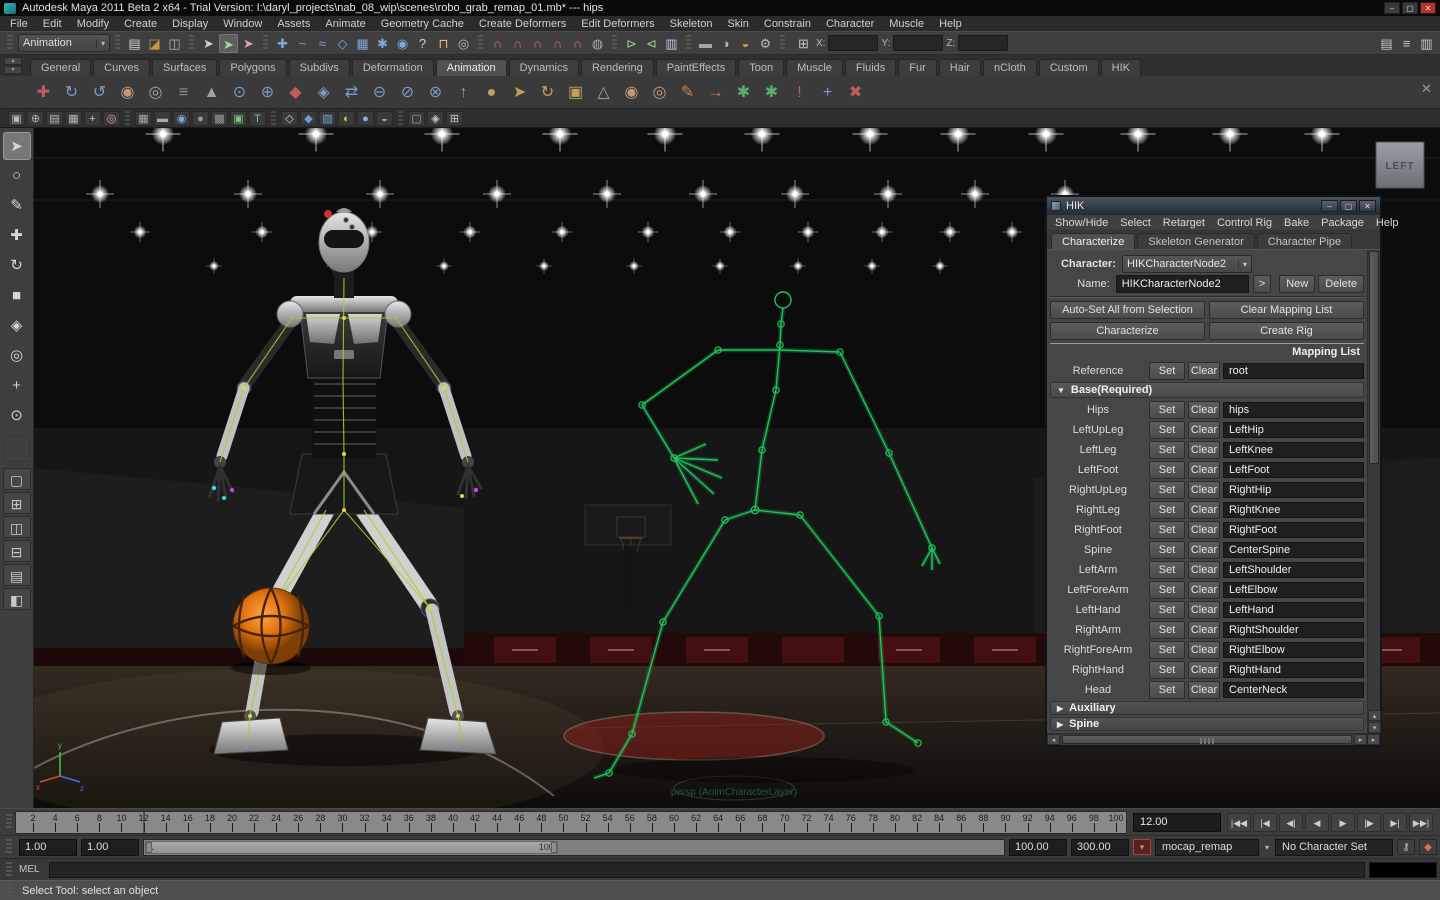 This screenshot has width=1440, height=900. What do you see at coordinates (1293, 569) in the screenshot?
I see `mapping-value-field: LeftShoulder` at bounding box center [1293, 569].